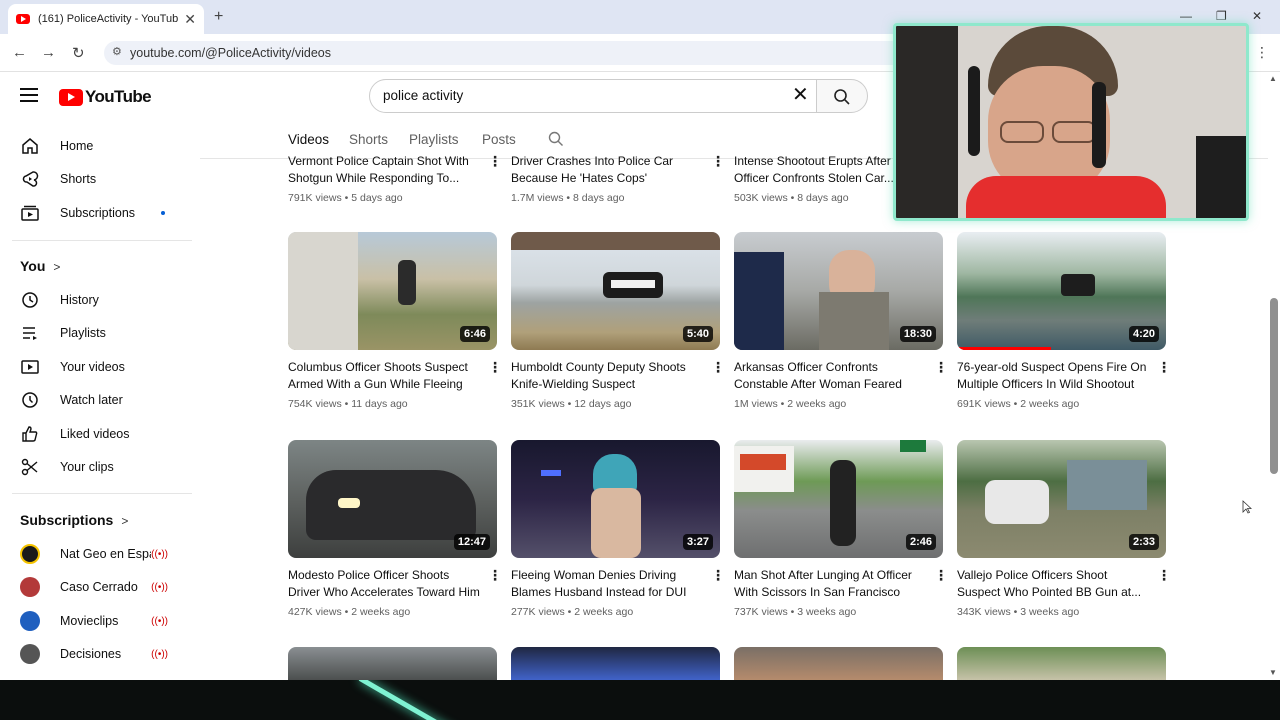 The height and width of the screenshot is (720, 1280). What do you see at coordinates (97, 621) in the screenshot?
I see `sidebar-channel: Movieclips ((•))` at bounding box center [97, 621].